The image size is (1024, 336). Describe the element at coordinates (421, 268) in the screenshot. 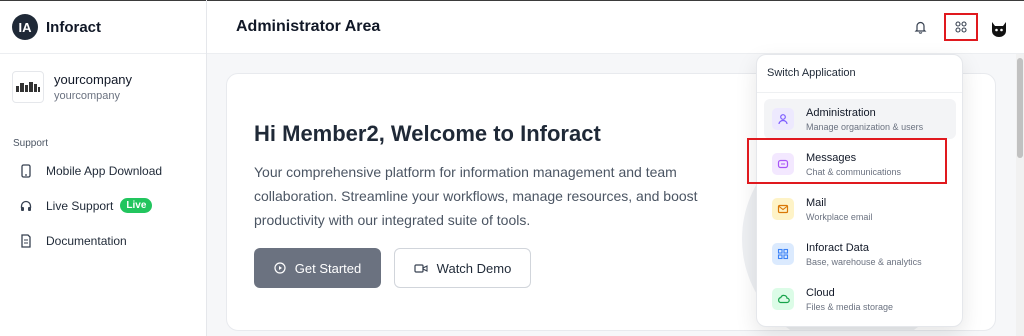

I see `video-icon` at that location.